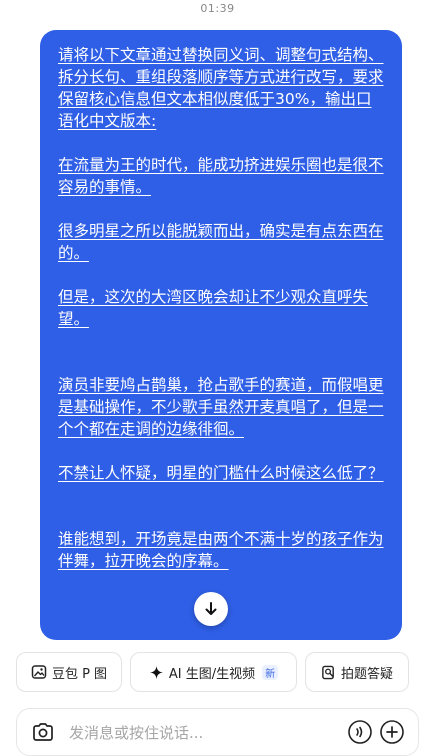 Image resolution: width=435 pixels, height=756 pixels. I want to click on ai-generate-label: AI 生图/生视频, so click(212, 674).